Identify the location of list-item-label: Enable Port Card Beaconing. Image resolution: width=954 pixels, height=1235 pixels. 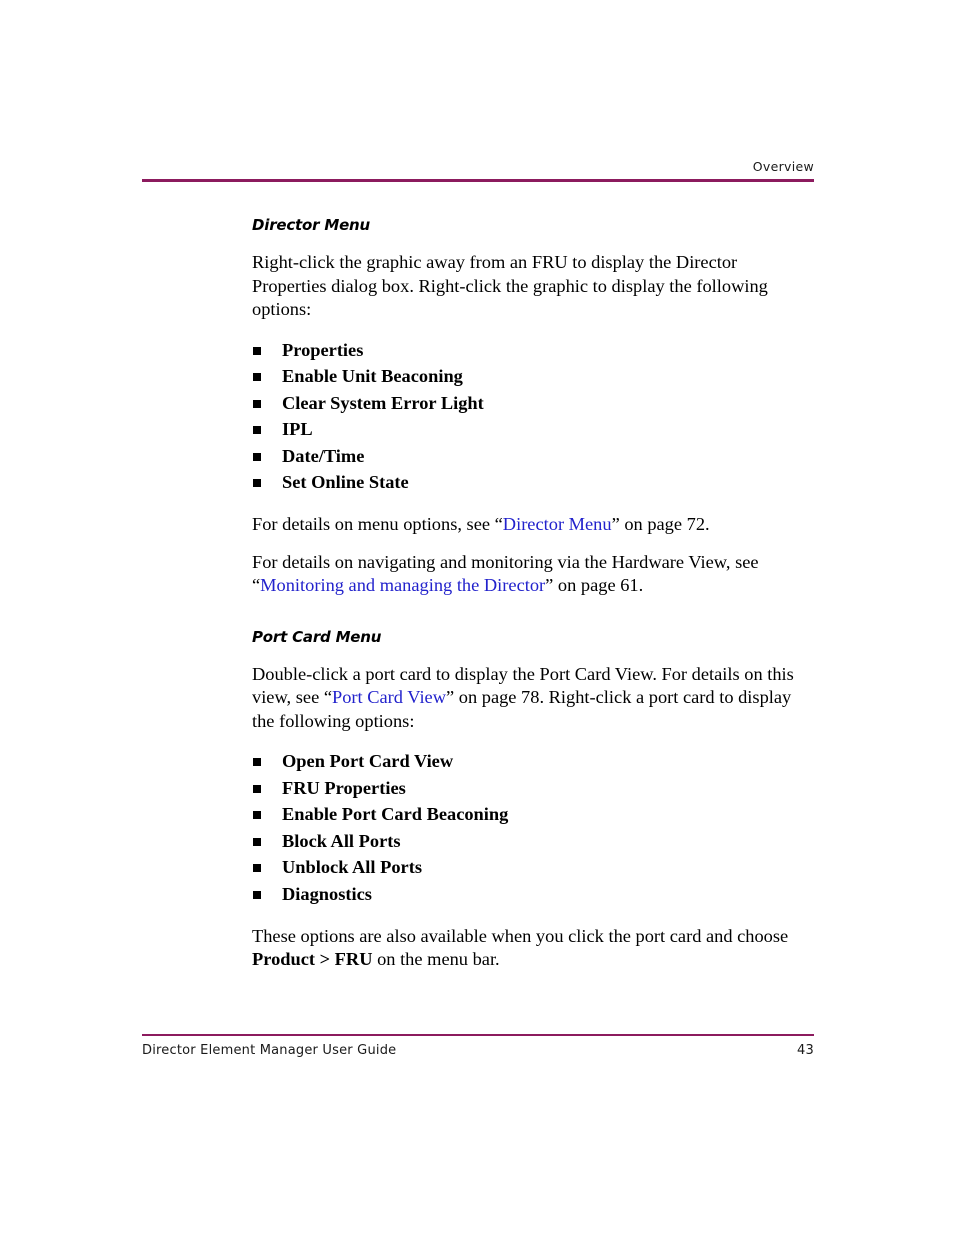
(395, 814).